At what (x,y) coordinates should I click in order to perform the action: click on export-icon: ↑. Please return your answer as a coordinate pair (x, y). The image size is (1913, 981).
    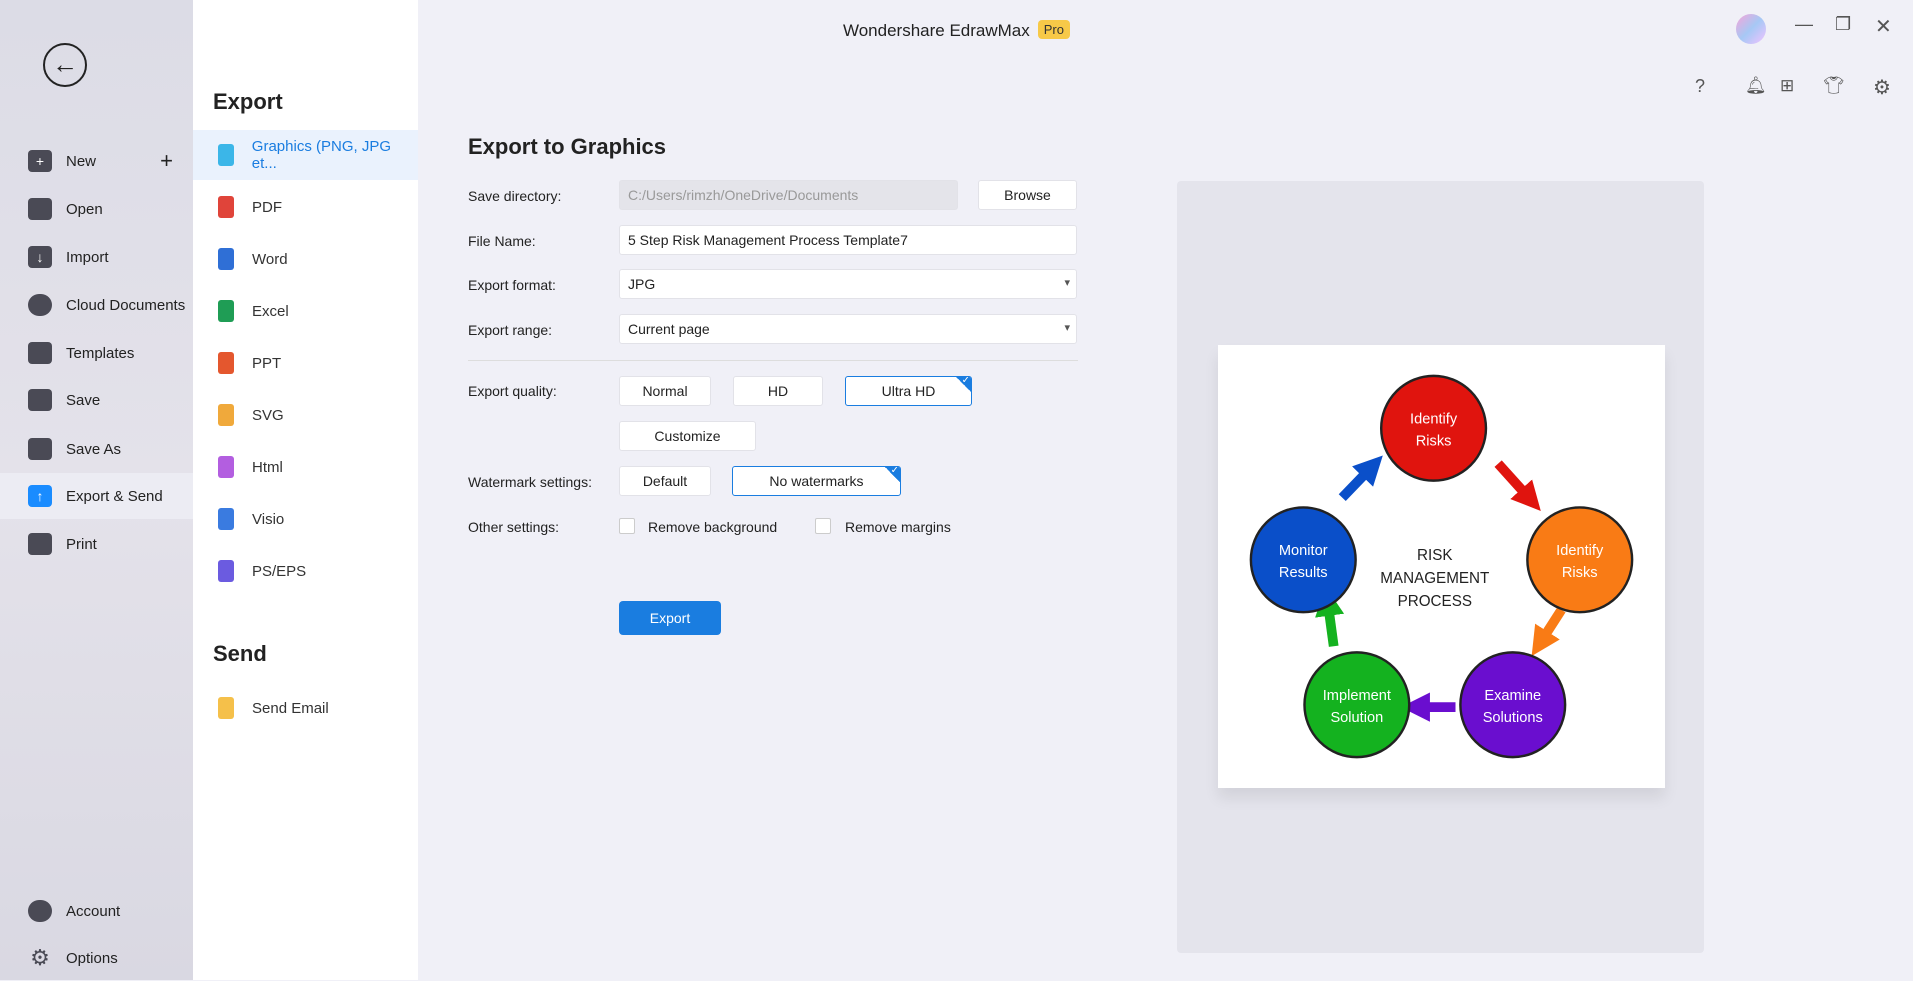
    Looking at the image, I should click on (40, 496).